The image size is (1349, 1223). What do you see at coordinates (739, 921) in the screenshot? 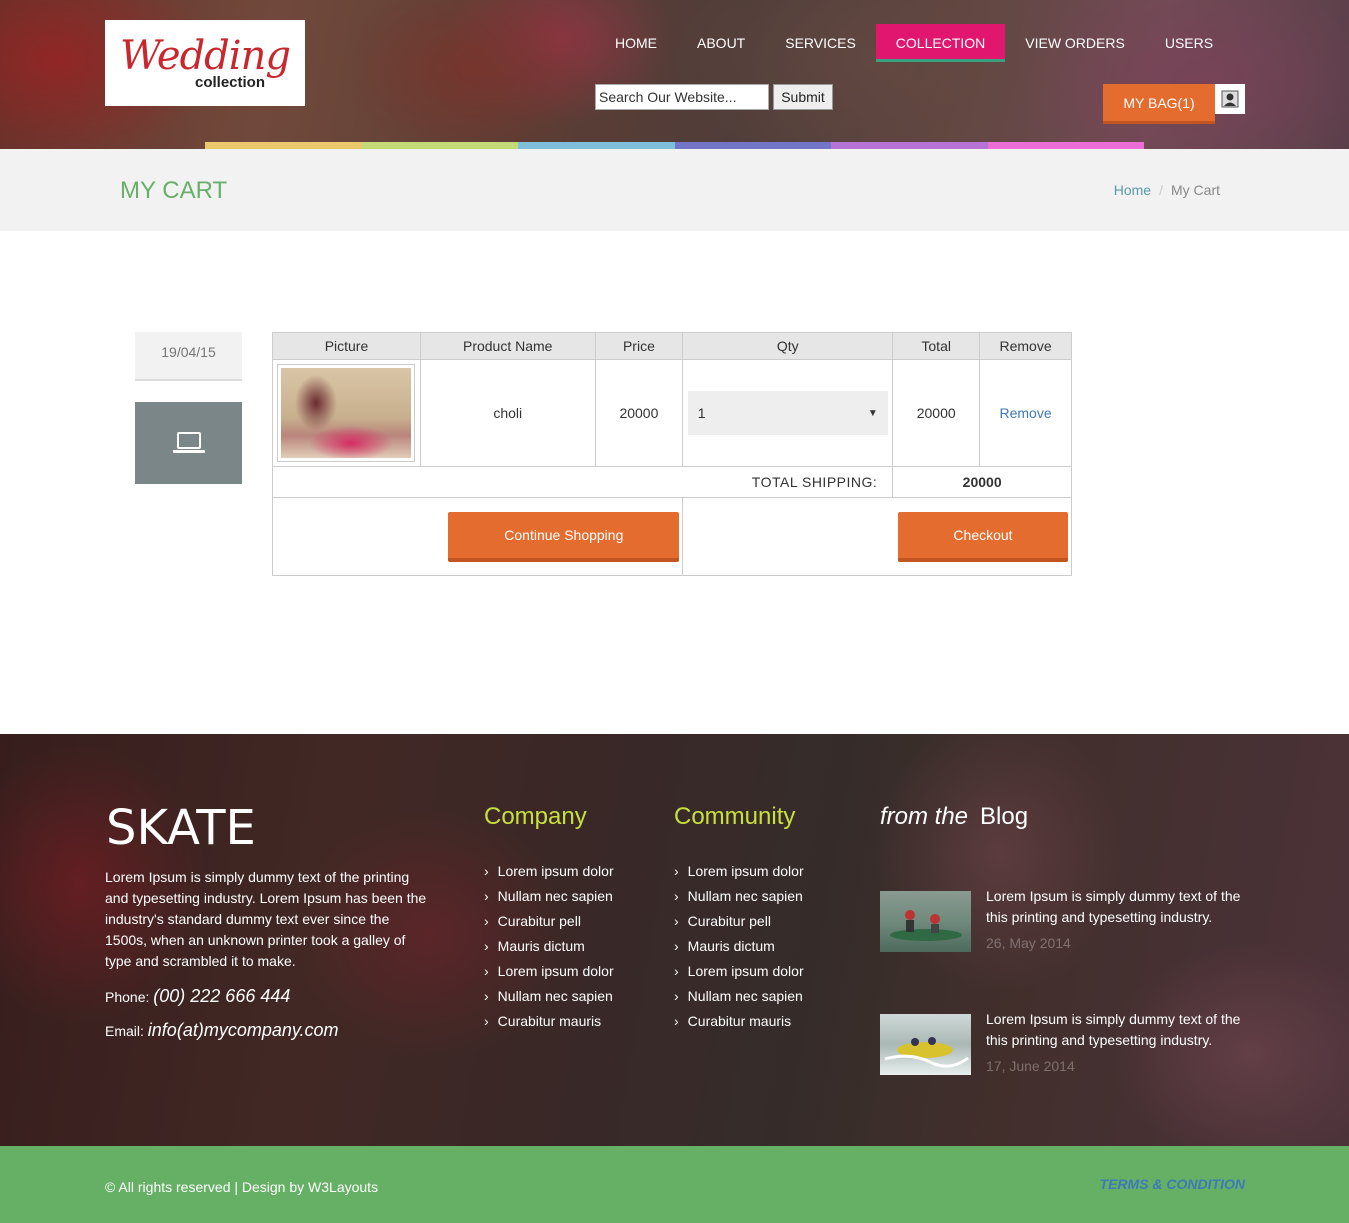
I see `community-link: Curabitur pell` at bounding box center [739, 921].